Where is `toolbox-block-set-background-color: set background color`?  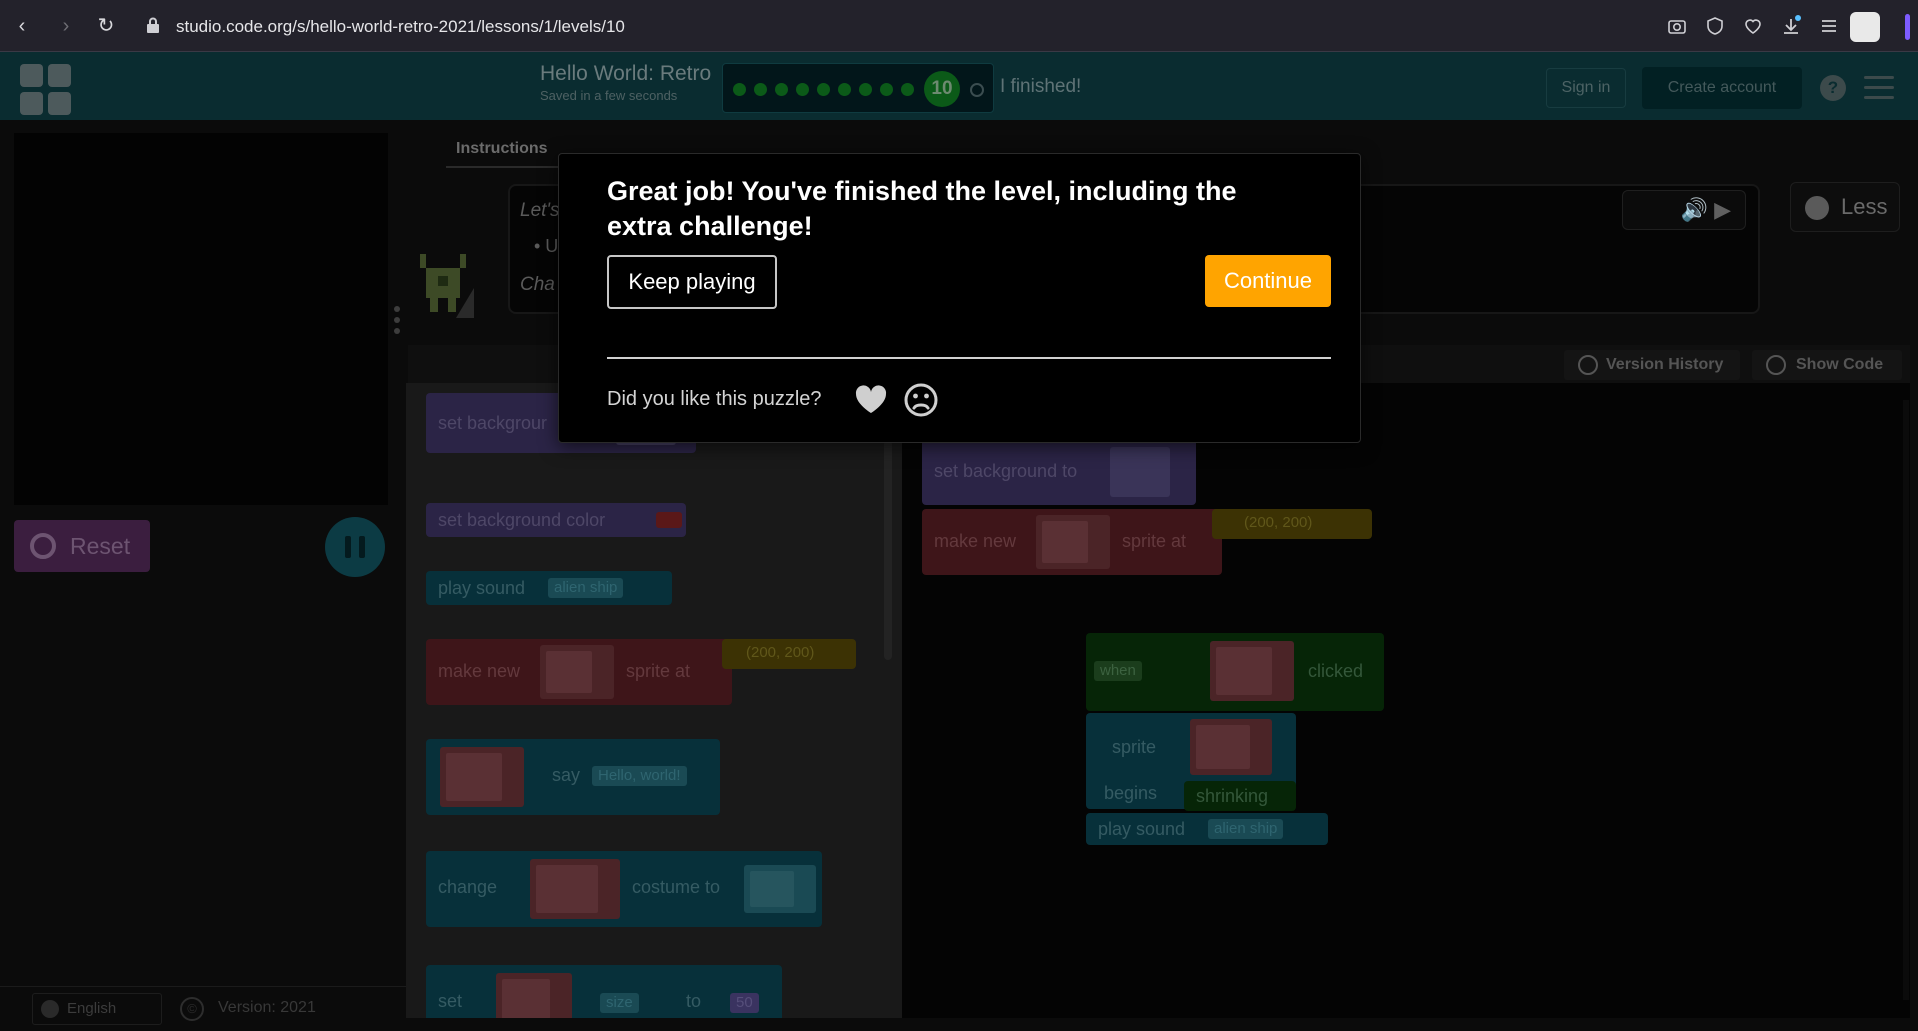 toolbox-block-set-background-color: set background color is located at coordinates (556, 520).